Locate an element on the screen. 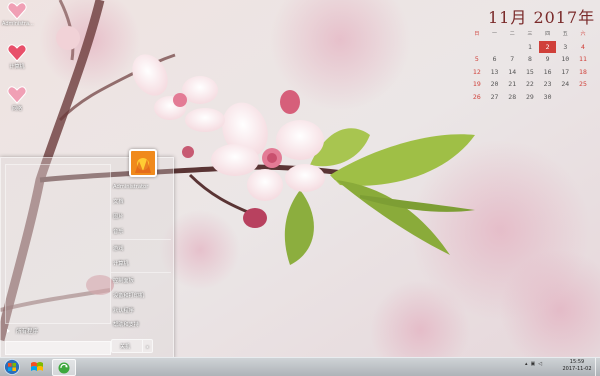  system-tray: ▴ ▣ ◁ is located at coordinates (533, 364).